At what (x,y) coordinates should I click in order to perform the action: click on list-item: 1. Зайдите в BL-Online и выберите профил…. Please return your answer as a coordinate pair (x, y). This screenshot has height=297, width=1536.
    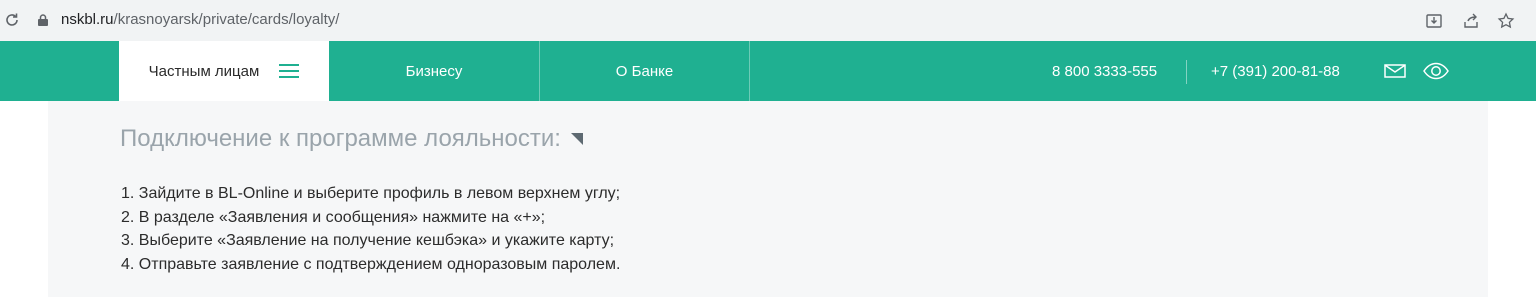
    Looking at the image, I should click on (371, 193).